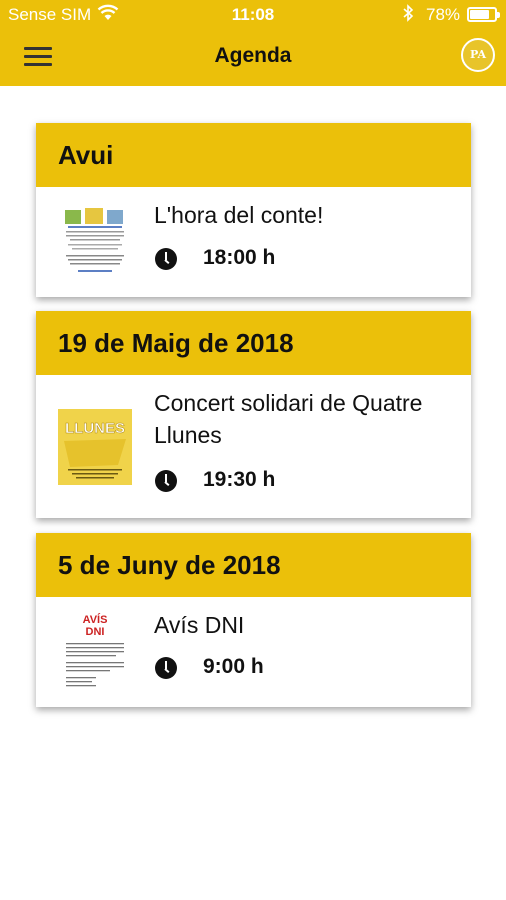 The image size is (506, 900). I want to click on page-title: Agenda, so click(253, 55).